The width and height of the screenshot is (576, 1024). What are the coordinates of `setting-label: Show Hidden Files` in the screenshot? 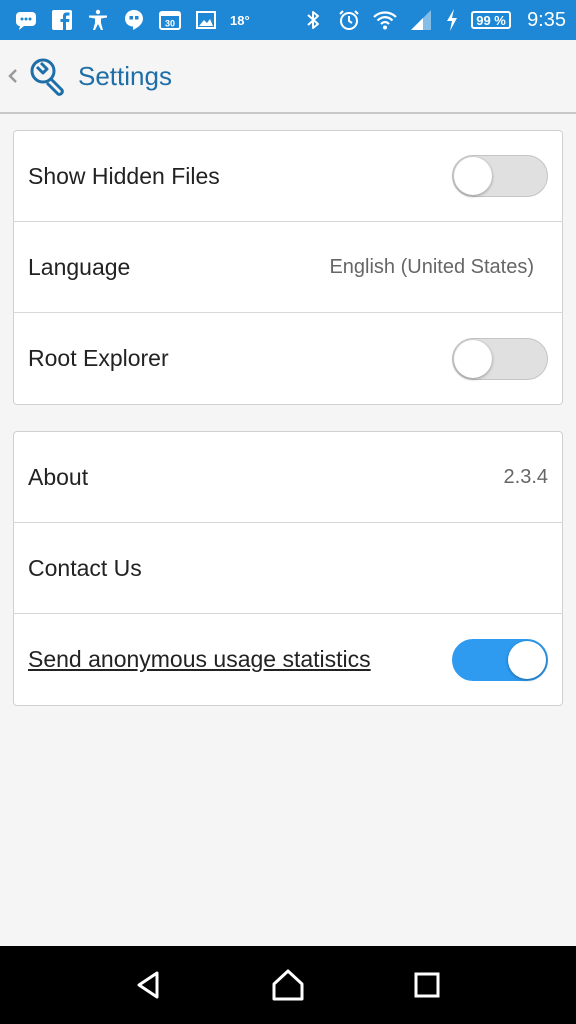 It's located at (124, 175).